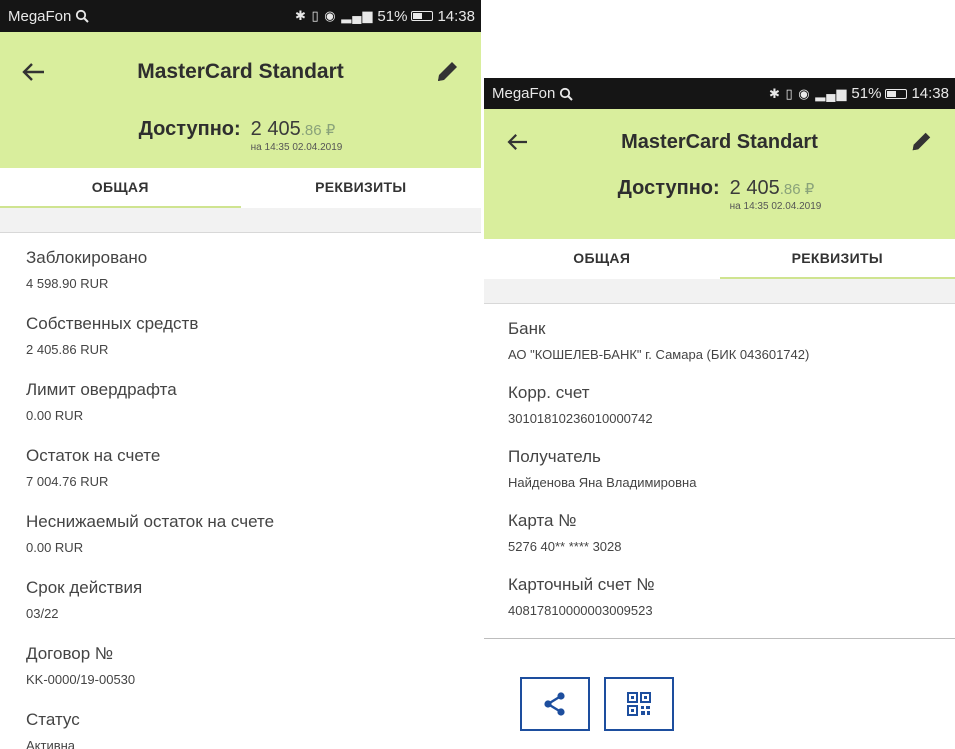 Image resolution: width=955 pixels, height=749 pixels. What do you see at coordinates (240, 722) in the screenshot?
I see `list-item: Статус Активна` at bounding box center [240, 722].